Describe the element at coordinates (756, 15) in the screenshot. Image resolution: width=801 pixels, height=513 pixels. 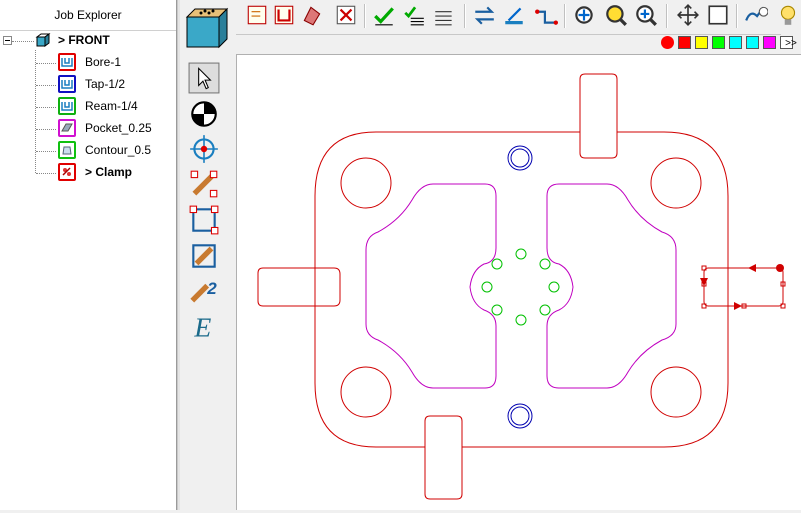
I see `hook-icon` at that location.